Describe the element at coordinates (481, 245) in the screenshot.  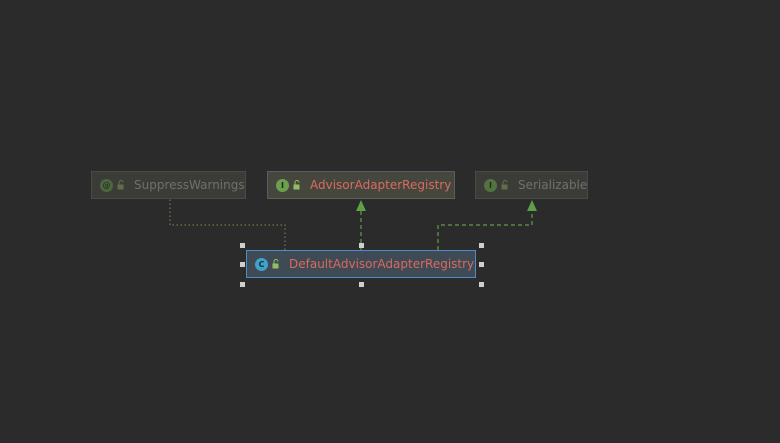
I see `resize-handle-top-right` at that location.